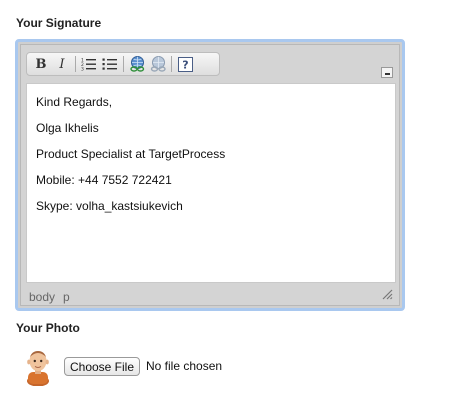 The image size is (458, 403). I want to click on resize-grip-icon, so click(387, 294).